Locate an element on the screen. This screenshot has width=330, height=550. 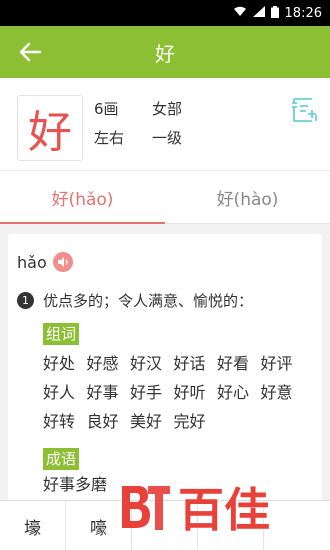
back-button is located at coordinates (30, 52).